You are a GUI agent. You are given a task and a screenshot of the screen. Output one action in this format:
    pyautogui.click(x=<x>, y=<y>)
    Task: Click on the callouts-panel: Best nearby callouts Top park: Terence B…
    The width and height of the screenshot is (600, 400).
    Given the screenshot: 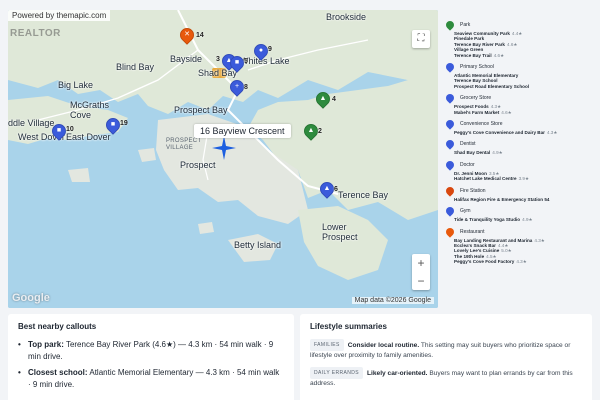 What is the action you would take?
    pyautogui.click(x=151, y=357)
    